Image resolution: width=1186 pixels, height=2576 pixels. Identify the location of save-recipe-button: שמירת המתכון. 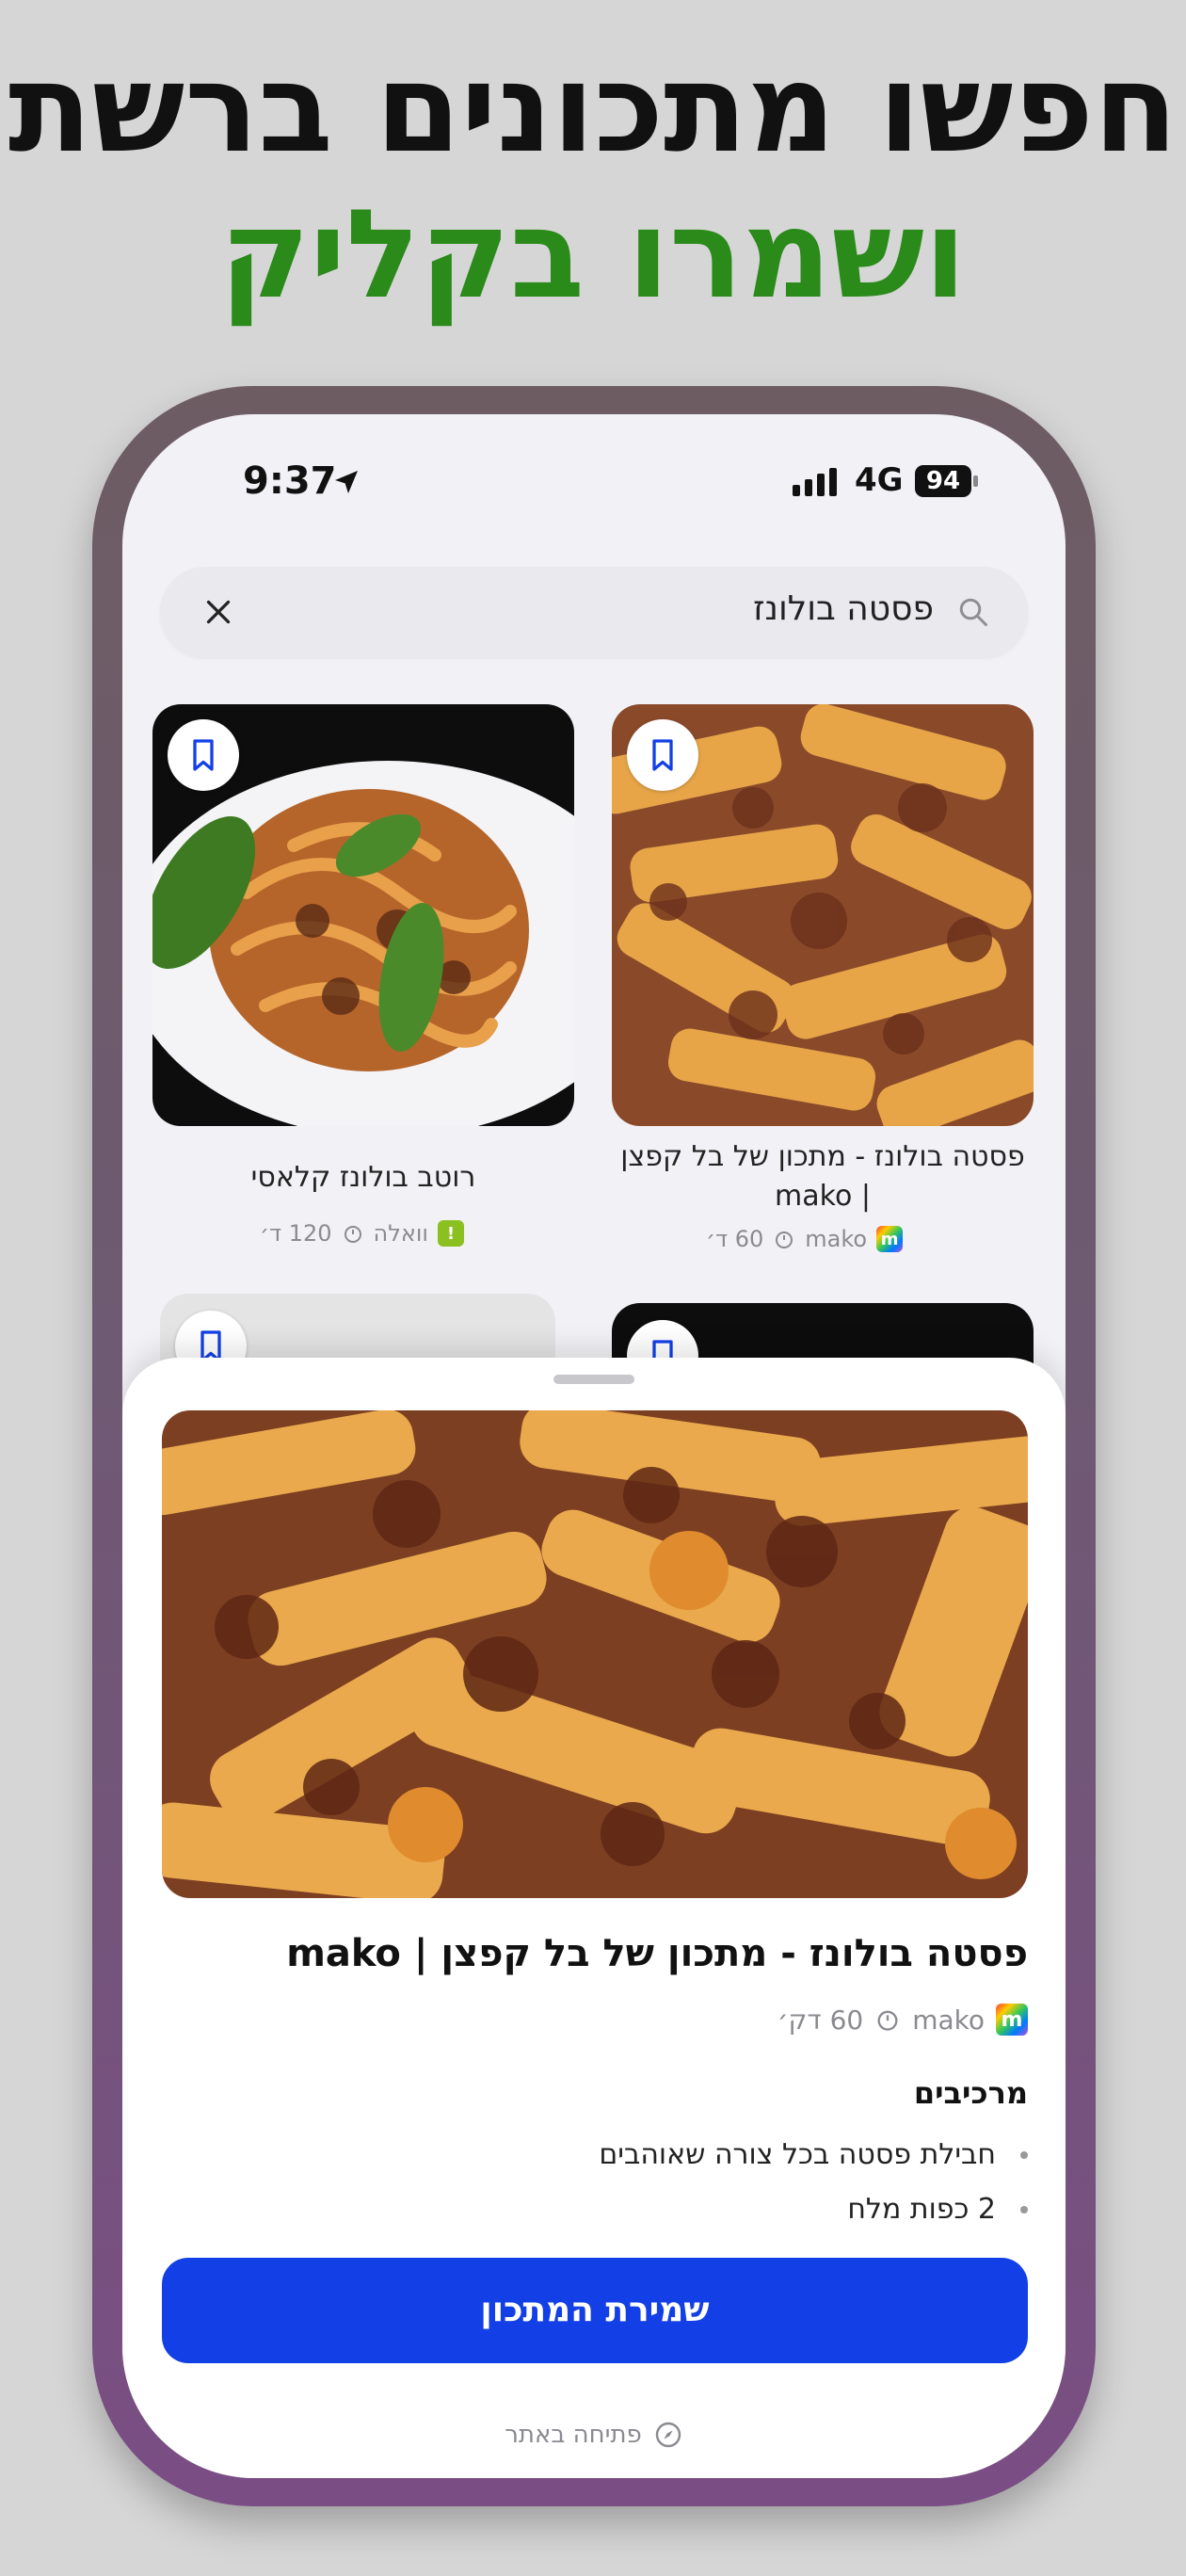
(595, 2310).